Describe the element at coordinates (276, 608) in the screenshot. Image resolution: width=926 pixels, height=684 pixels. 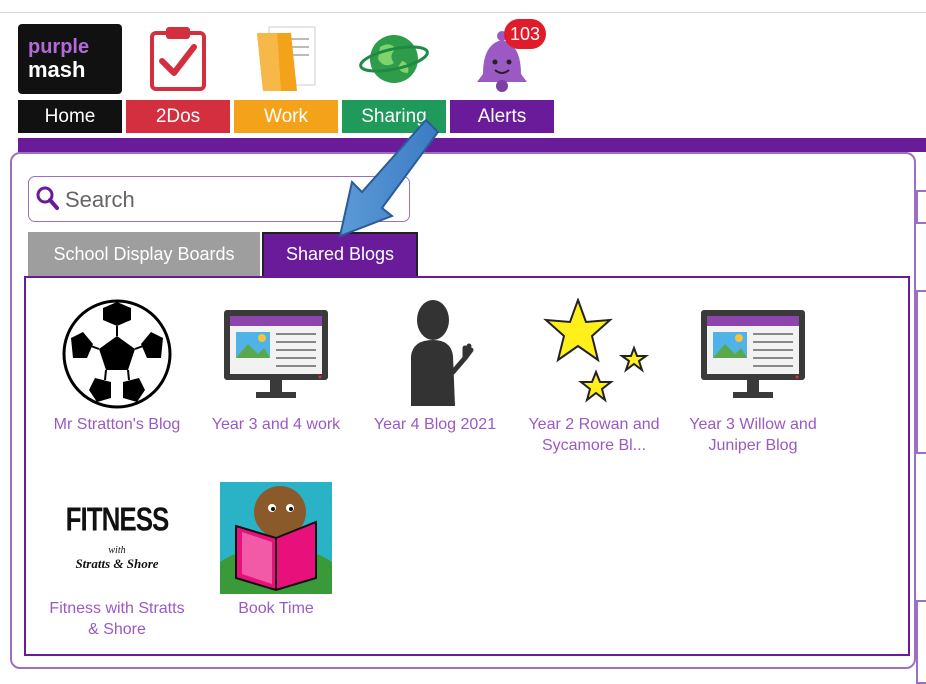
I see `blog-title: Book Time` at that location.